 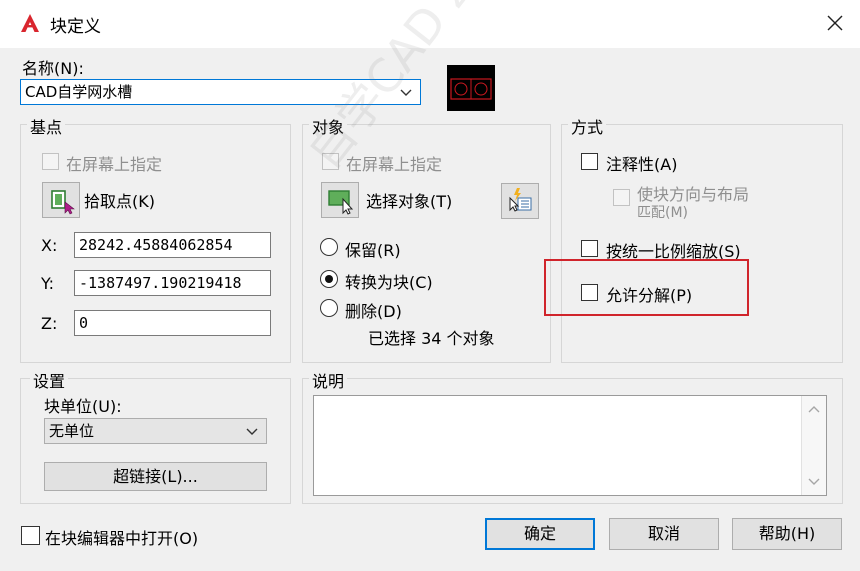 What do you see at coordinates (155, 431) in the screenshot?
I see `block-unit-select: 无单位` at bounding box center [155, 431].